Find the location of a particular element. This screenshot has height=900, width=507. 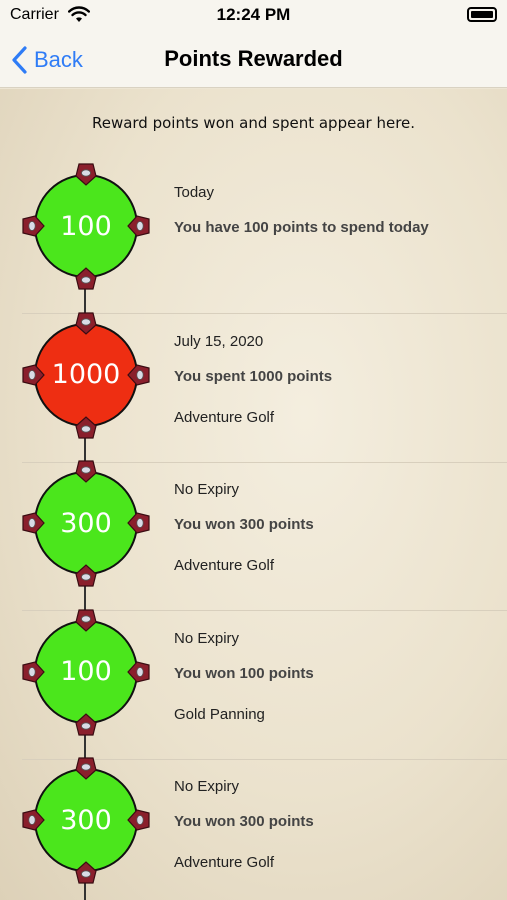

entry-description: You won 100 points is located at coordinates (244, 673).